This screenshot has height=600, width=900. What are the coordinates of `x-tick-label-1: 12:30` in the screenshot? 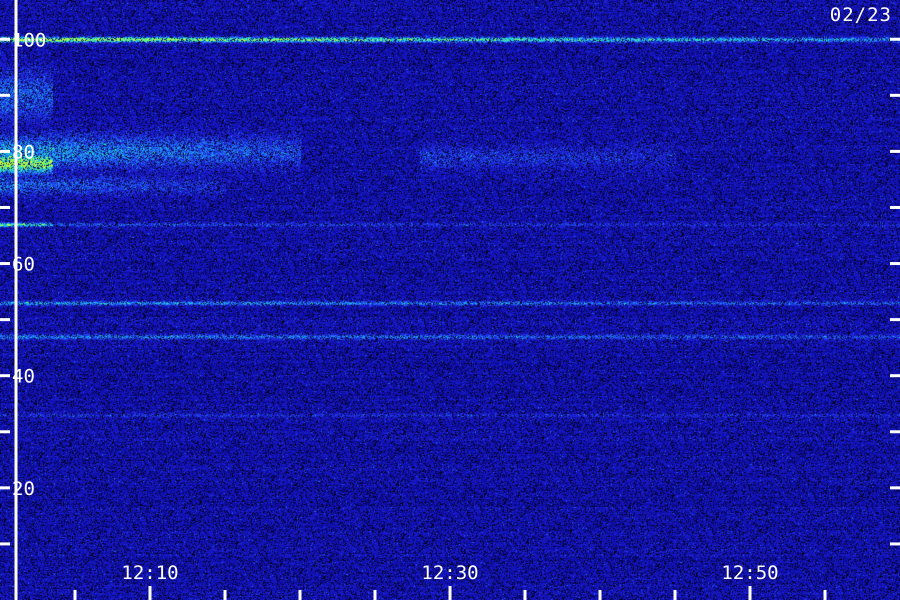 It's located at (449, 573).